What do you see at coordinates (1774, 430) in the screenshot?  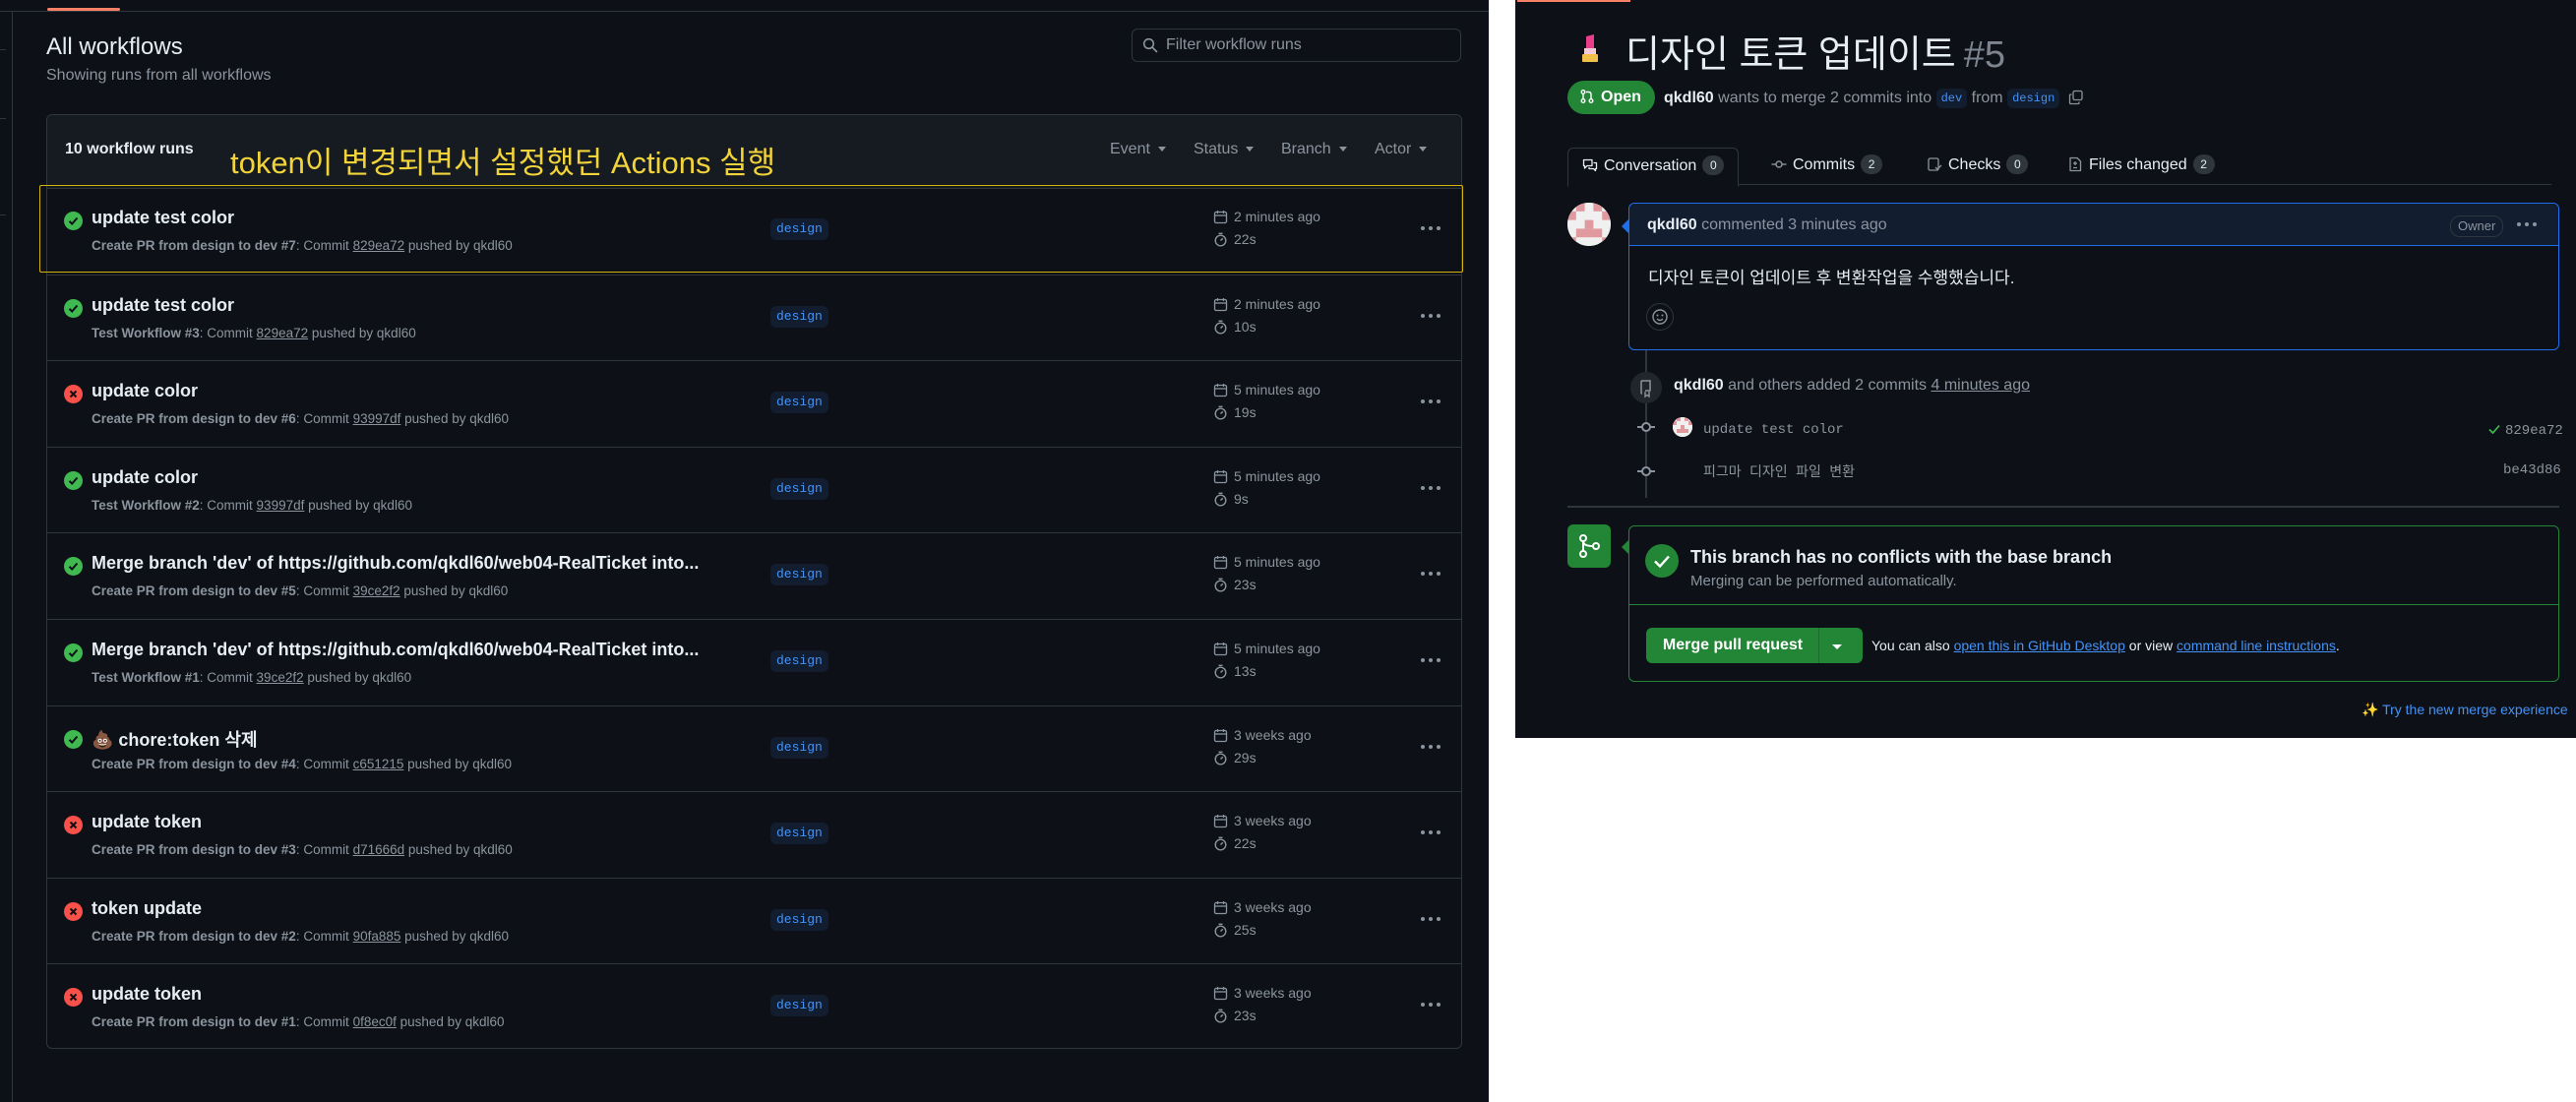 I see `commit-message-link: update test color` at bounding box center [1774, 430].